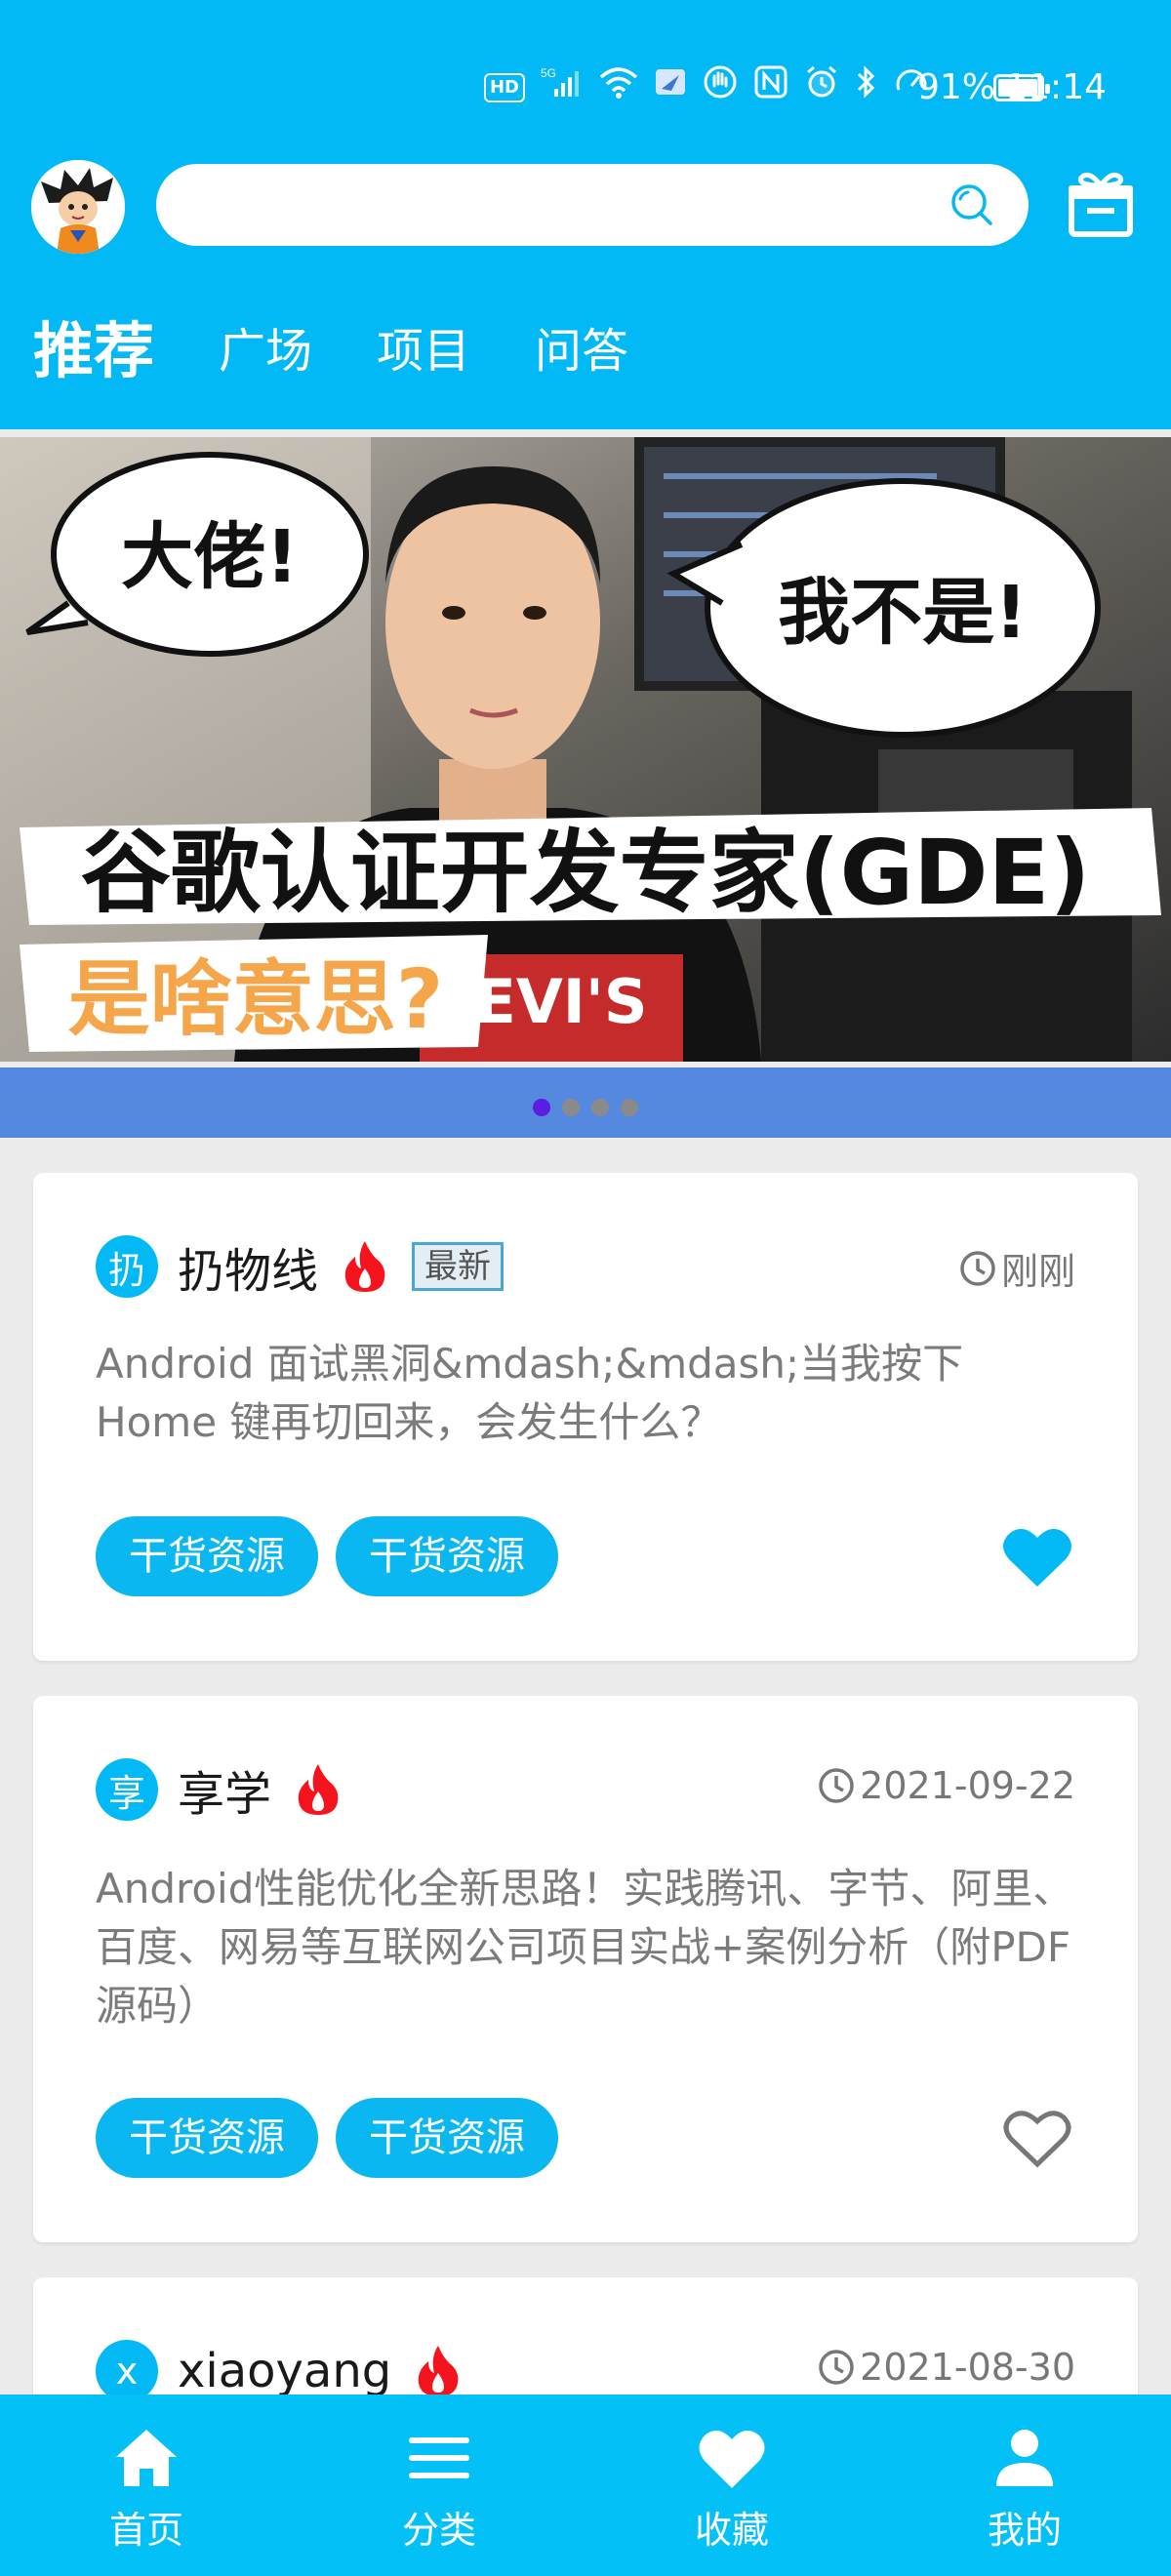 This screenshot has height=2576, width=1171. What do you see at coordinates (732, 2459) in the screenshot?
I see `heart-icon` at bounding box center [732, 2459].